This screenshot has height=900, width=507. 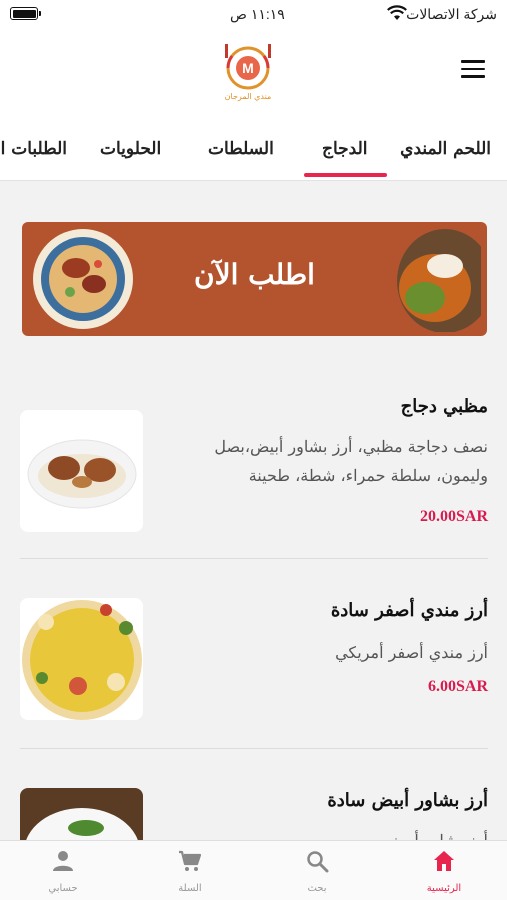 I want to click on nav-account: حسابي, so click(x=63, y=870).